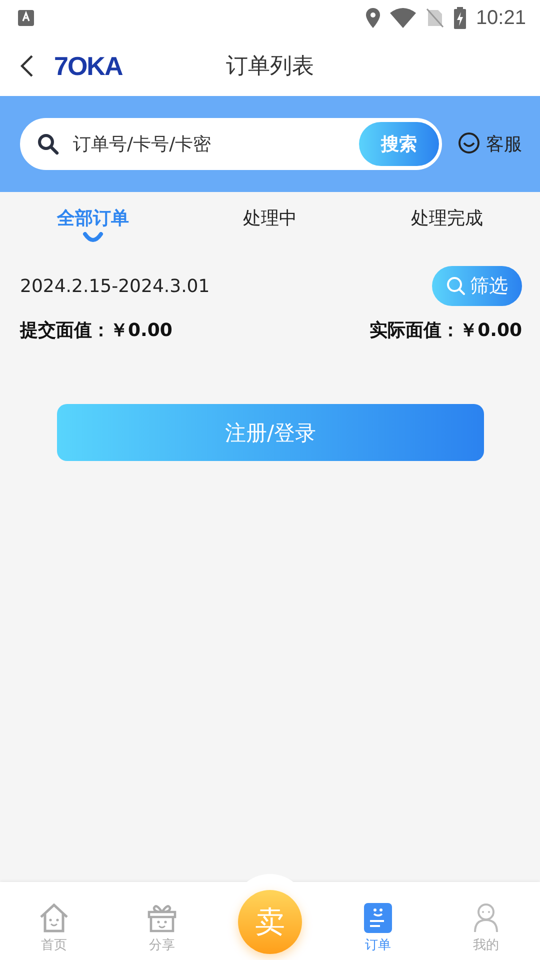 The height and width of the screenshot is (960, 540). What do you see at coordinates (477, 286) in the screenshot?
I see `filter-button: 筛选` at bounding box center [477, 286].